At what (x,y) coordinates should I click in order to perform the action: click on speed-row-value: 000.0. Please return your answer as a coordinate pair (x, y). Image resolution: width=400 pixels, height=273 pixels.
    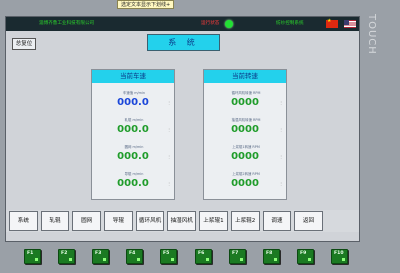
    Looking at the image, I should click on (133, 103).